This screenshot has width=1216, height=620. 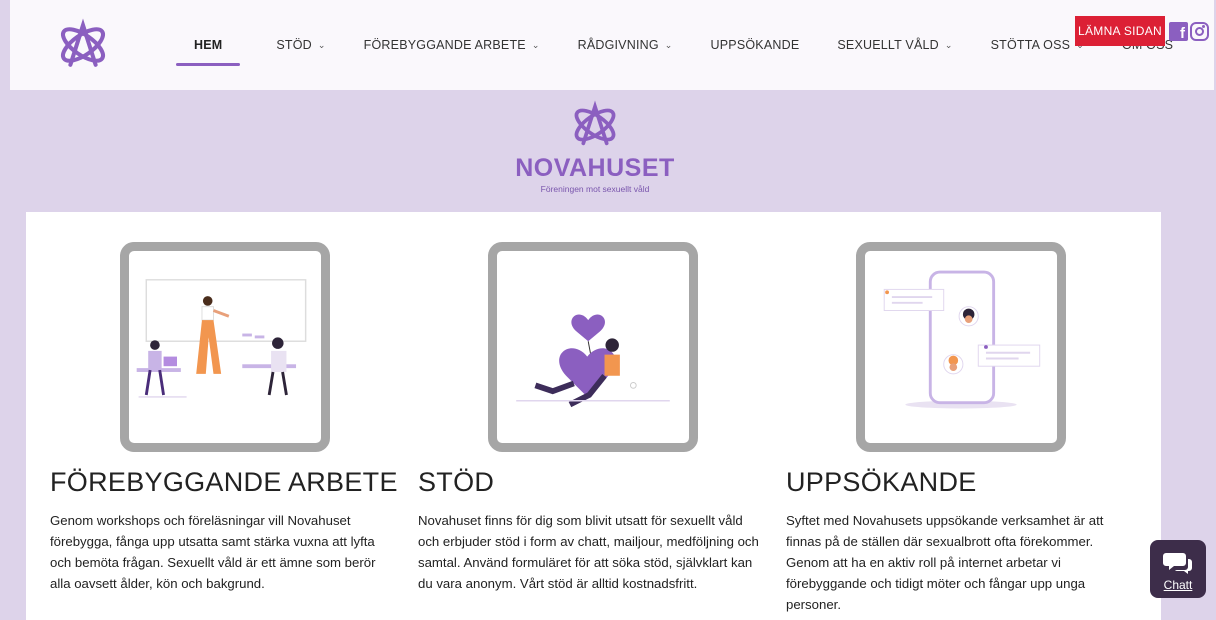 What do you see at coordinates (444, 45) in the screenshot?
I see `nav-item-label: FÖREBYGGANDE ARBETE` at bounding box center [444, 45].